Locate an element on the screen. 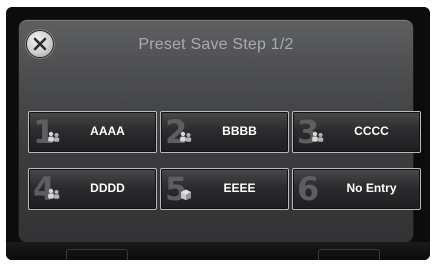 The width and height of the screenshot is (436, 266). box-icon is located at coordinates (186, 194).